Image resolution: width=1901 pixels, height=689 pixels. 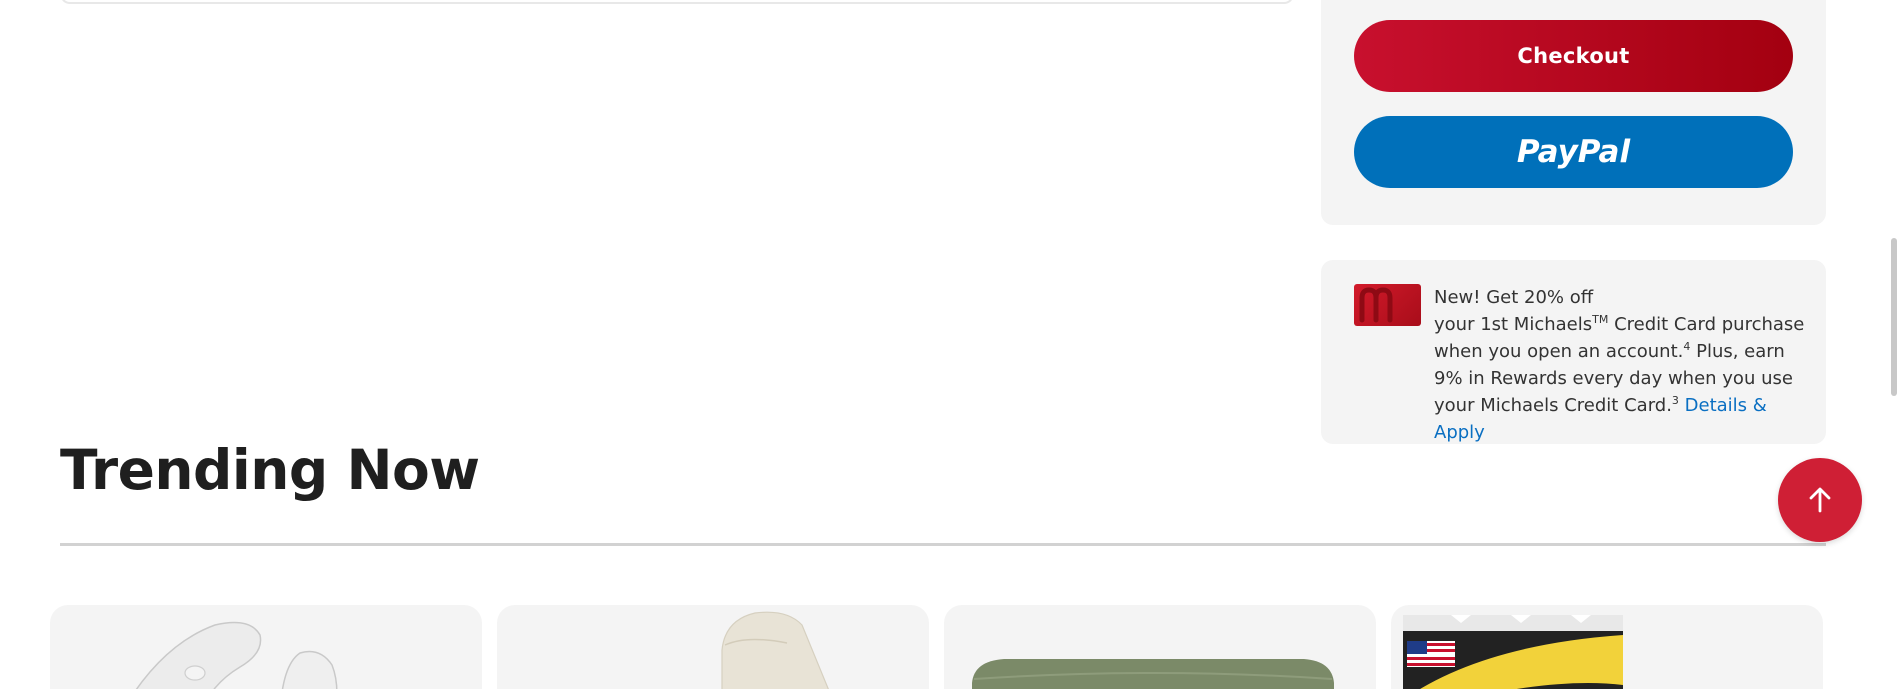 What do you see at coordinates (1675, 400) in the screenshot?
I see `footnote-3: 3` at bounding box center [1675, 400].